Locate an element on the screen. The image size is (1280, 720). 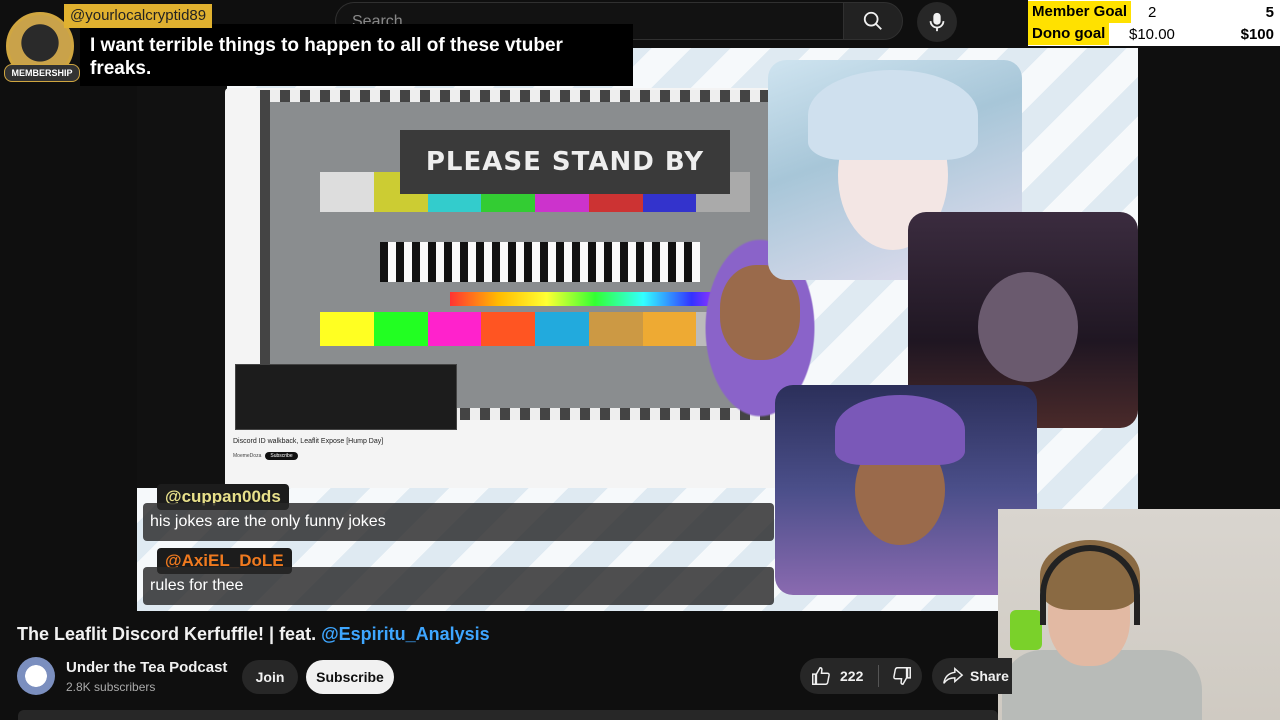
member-goal-current: 2 is located at coordinates (1152, 12).